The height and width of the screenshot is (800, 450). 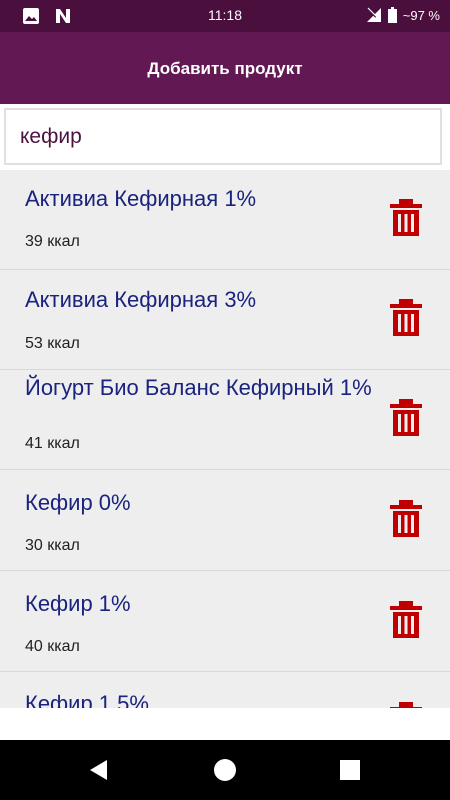 I want to click on home-icon, so click(x=225, y=770).